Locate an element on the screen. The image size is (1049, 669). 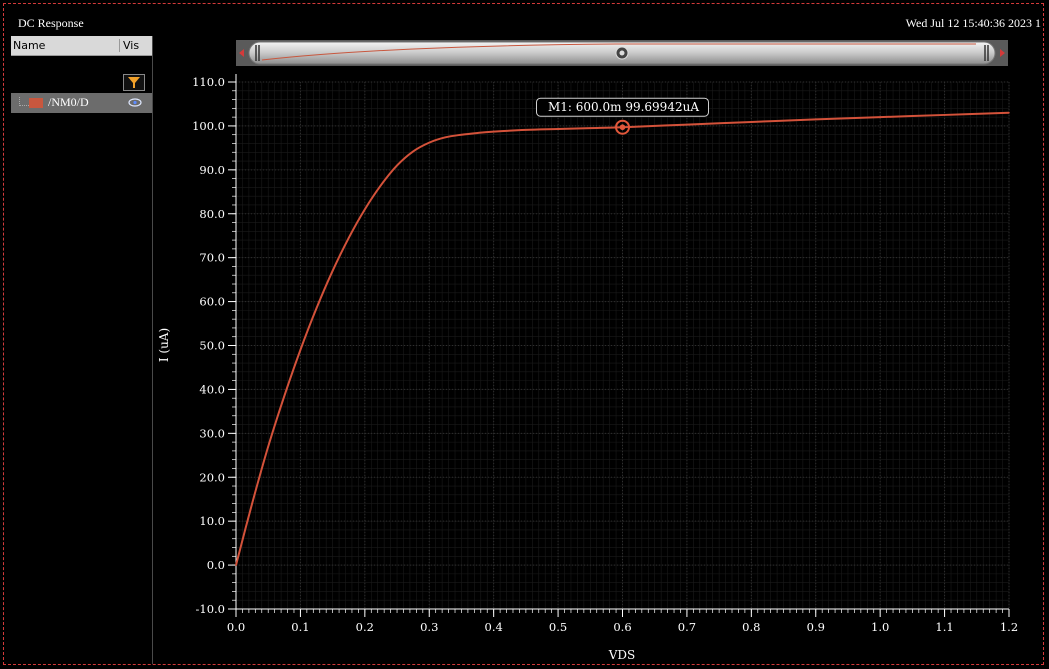
y-tick-label: 20.0 is located at coordinates (212, 477).